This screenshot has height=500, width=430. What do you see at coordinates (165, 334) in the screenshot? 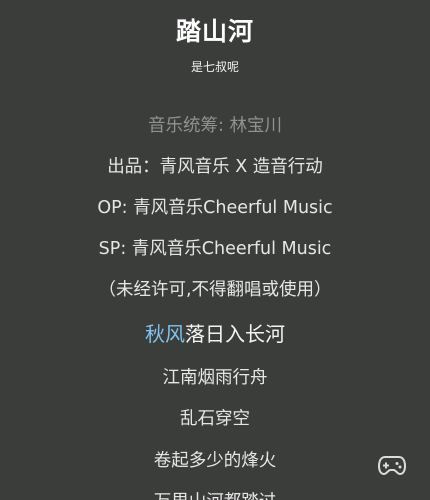
I see `lyric-sung-portion: 秋风` at bounding box center [165, 334].